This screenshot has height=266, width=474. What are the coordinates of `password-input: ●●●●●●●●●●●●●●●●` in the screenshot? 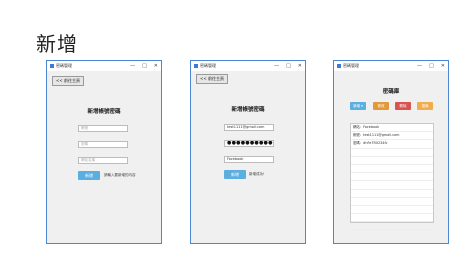 It's located at (249, 143).